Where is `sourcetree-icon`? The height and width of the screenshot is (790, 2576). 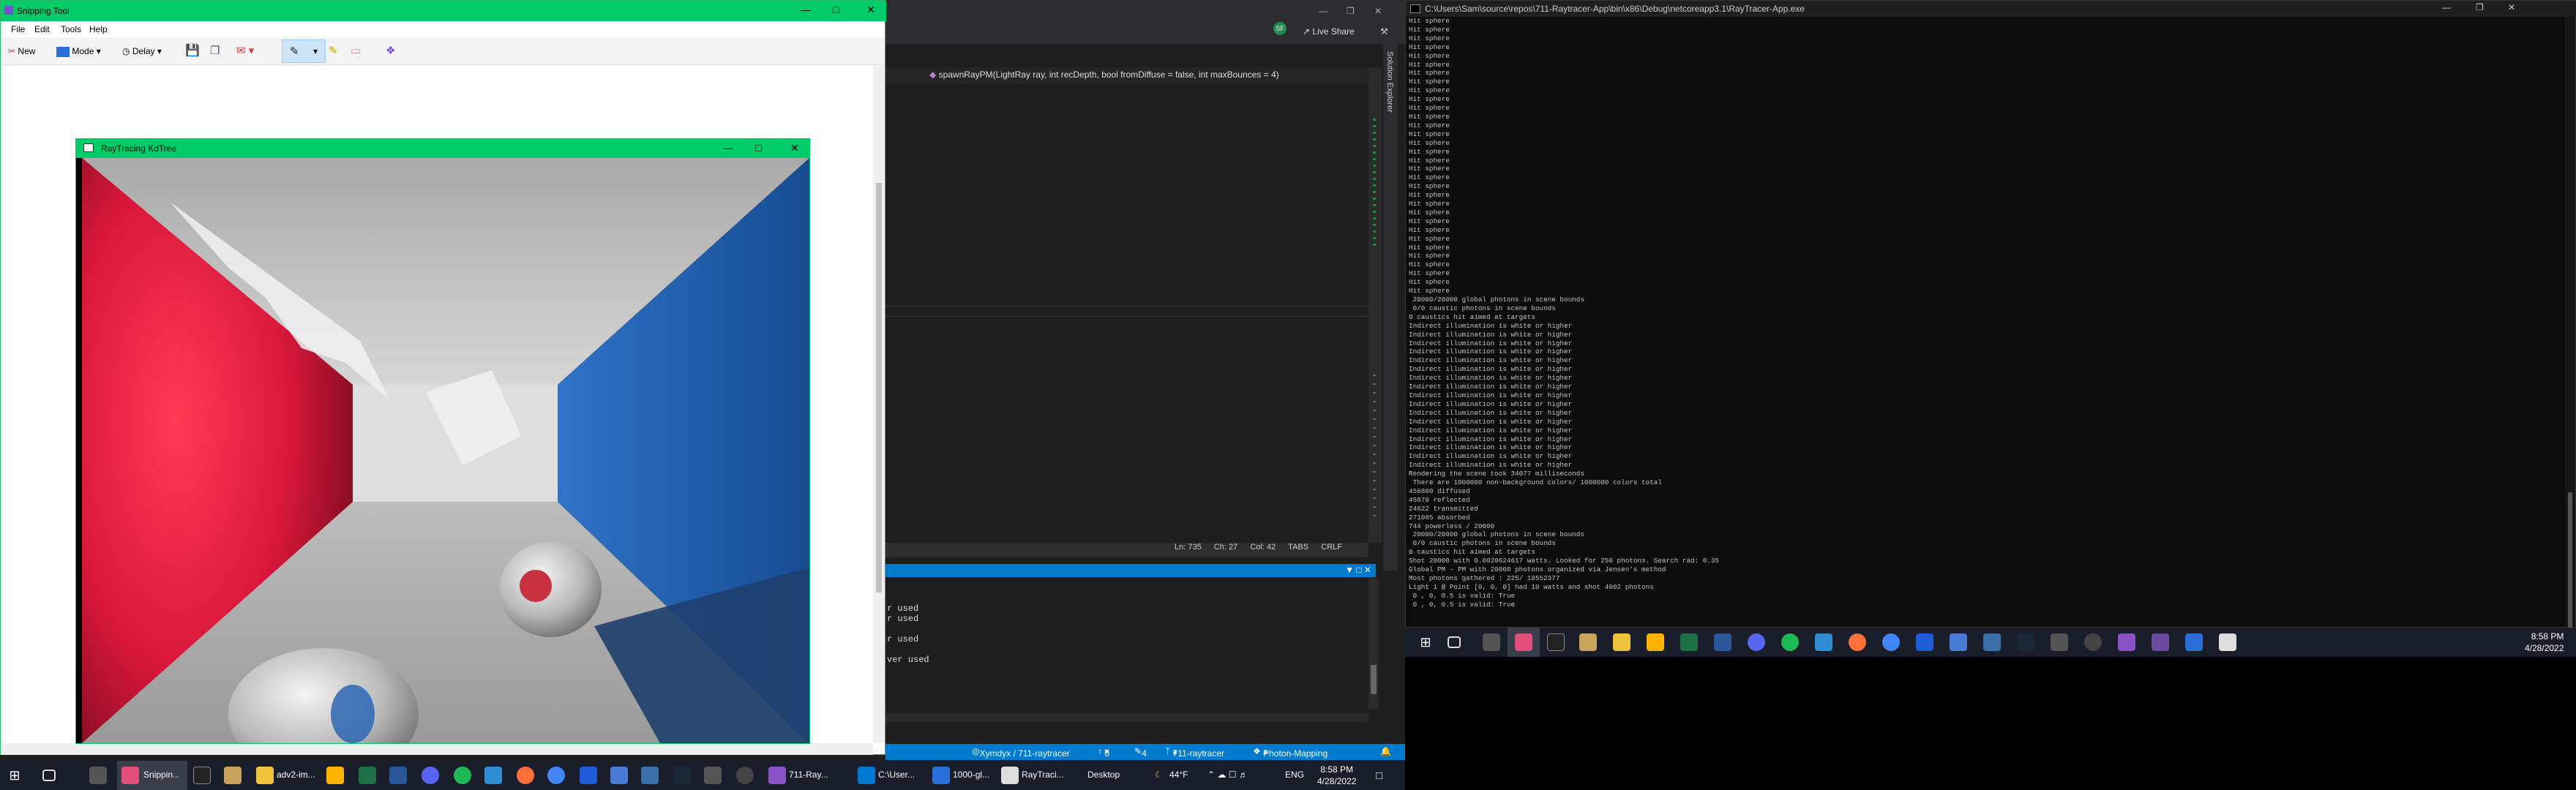
sourcetree-icon is located at coordinates (1655, 642).